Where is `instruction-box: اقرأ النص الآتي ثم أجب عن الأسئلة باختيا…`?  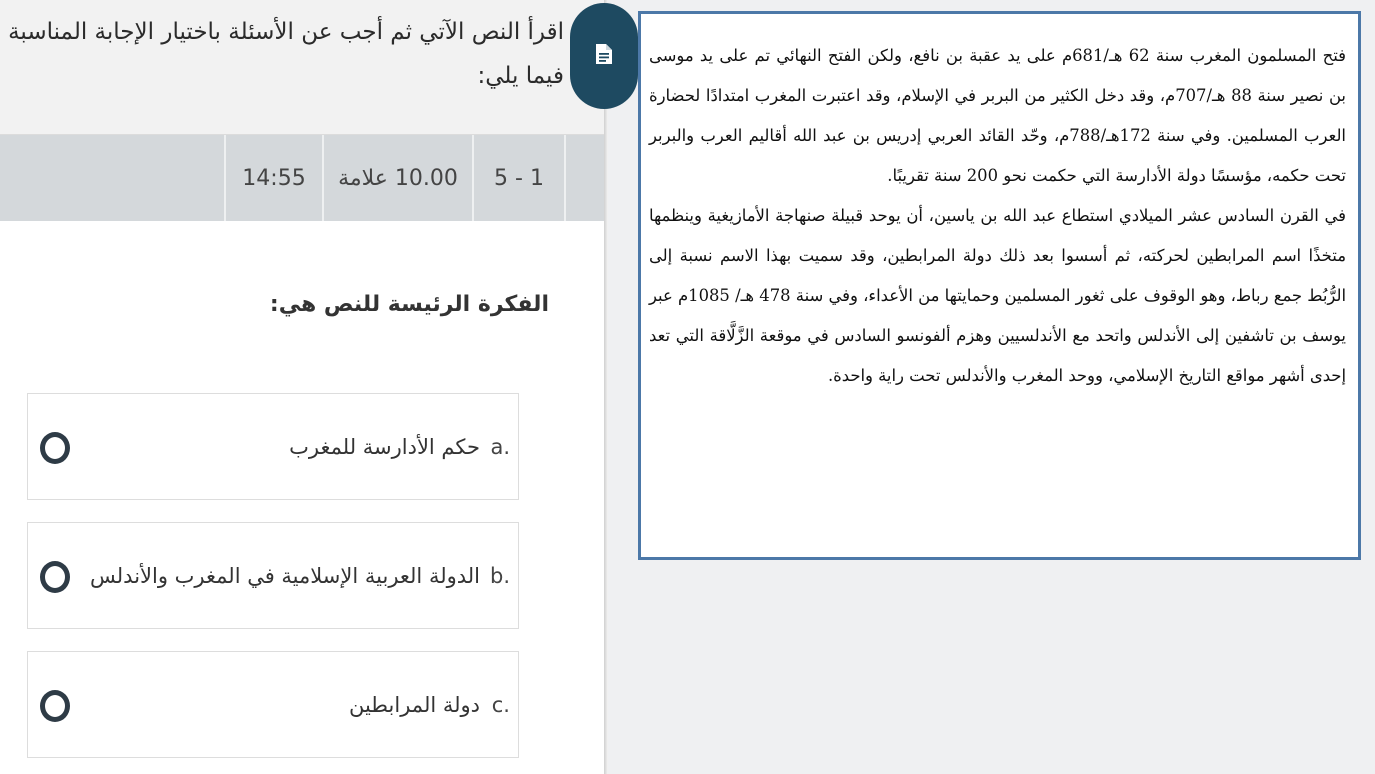
instruction-box: اقرأ النص الآتي ثم أجب عن الأسئلة باختيا… is located at coordinates (302, 67).